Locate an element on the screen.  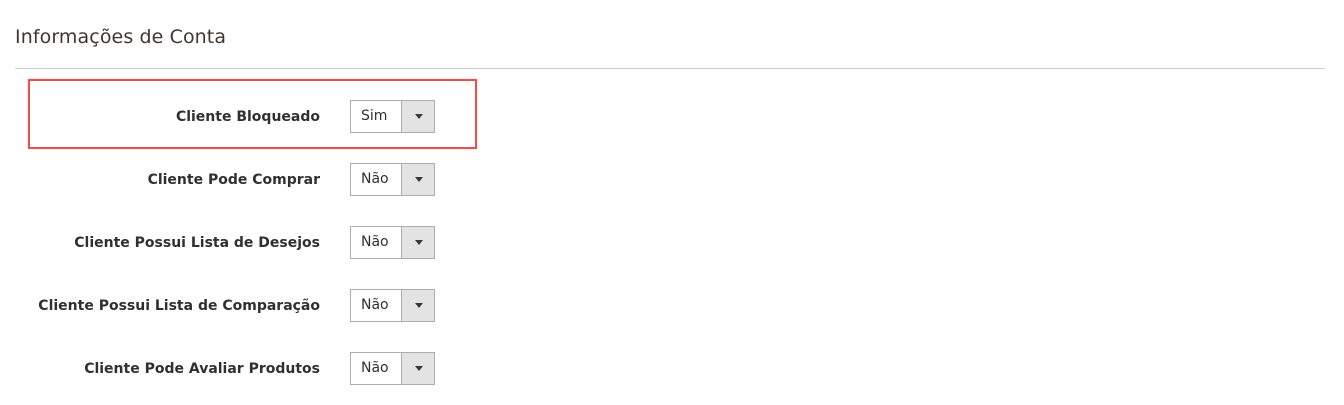
select-value: Sim is located at coordinates (374, 116).